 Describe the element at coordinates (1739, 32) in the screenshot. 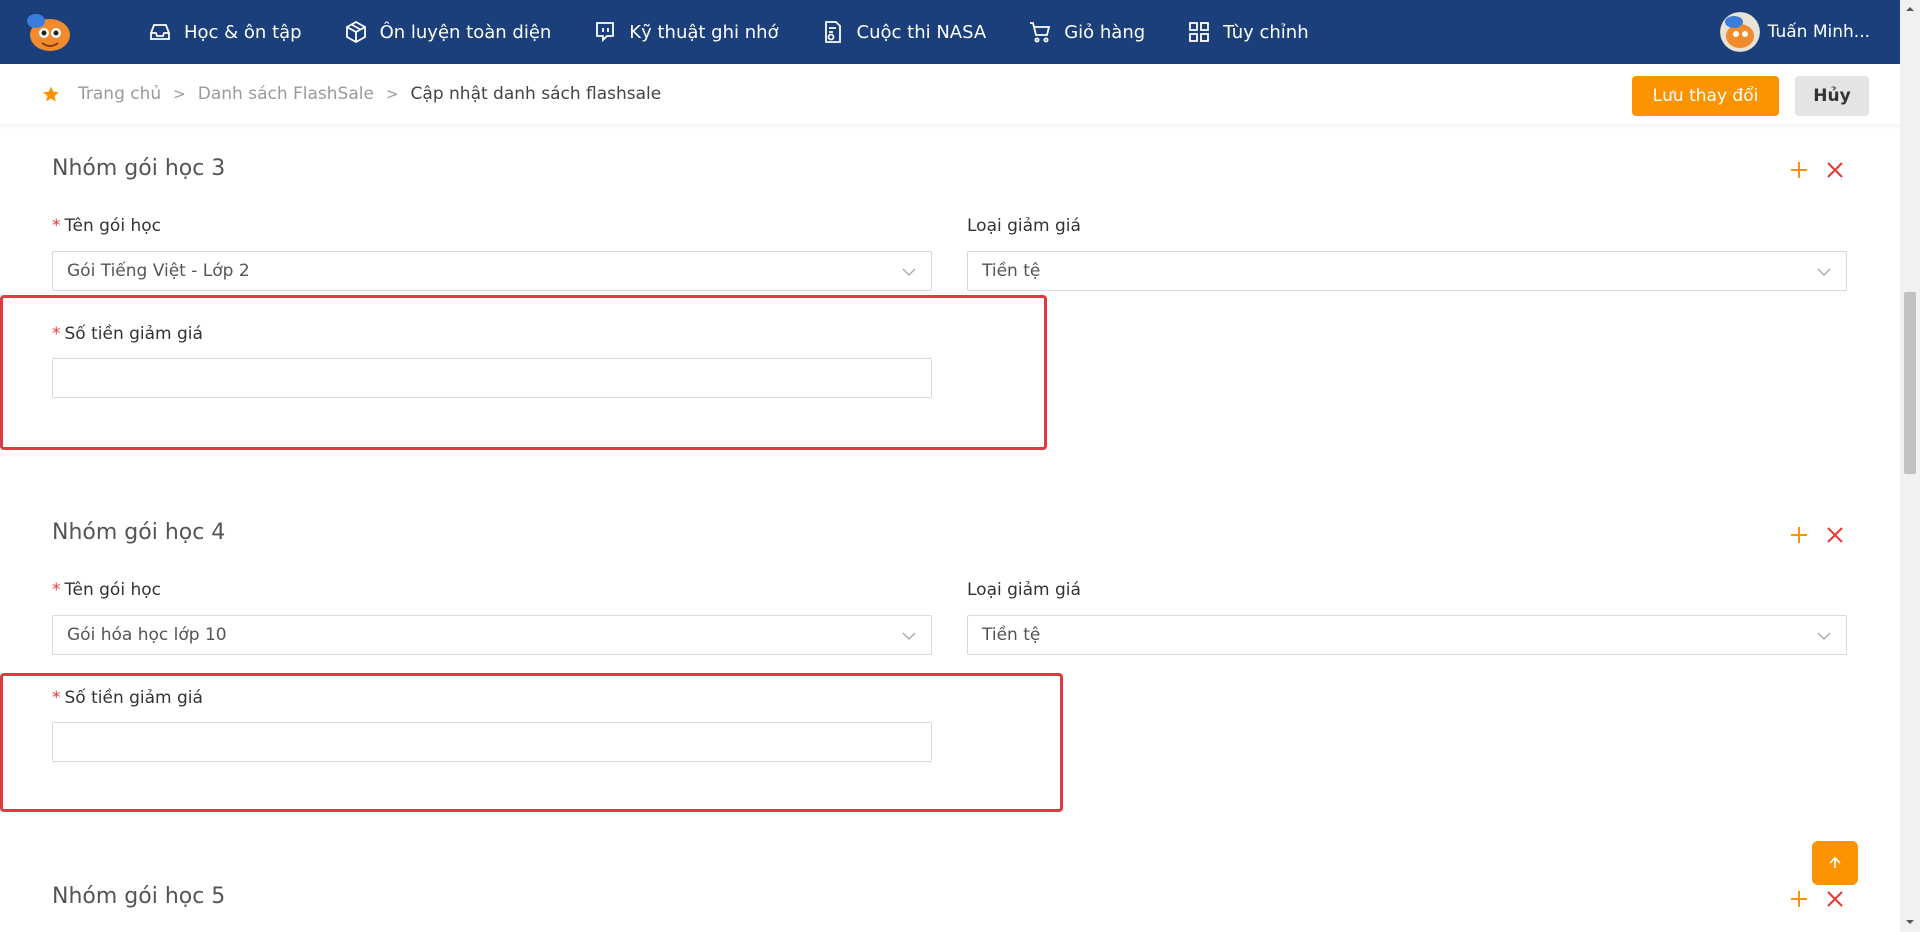

I see `avatar` at that location.